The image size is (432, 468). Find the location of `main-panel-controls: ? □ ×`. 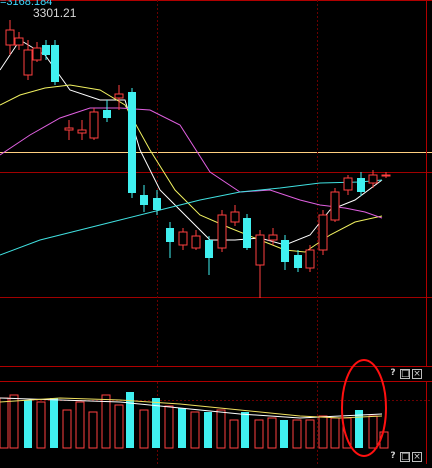

main-panel-controls: ? □ × is located at coordinates (408, 374).